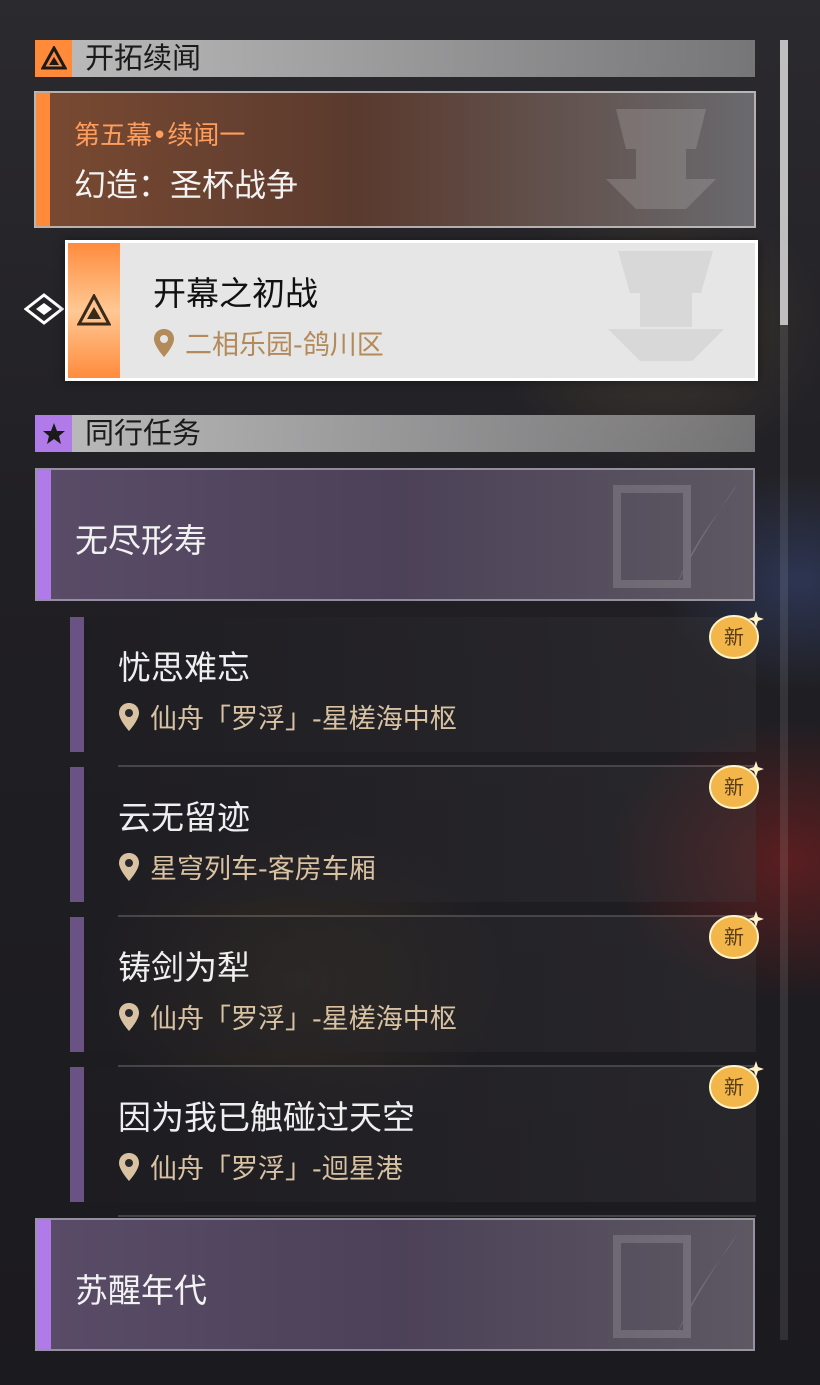  What do you see at coordinates (184, 817) in the screenshot?
I see `quest-title: 云无留迹` at bounding box center [184, 817].